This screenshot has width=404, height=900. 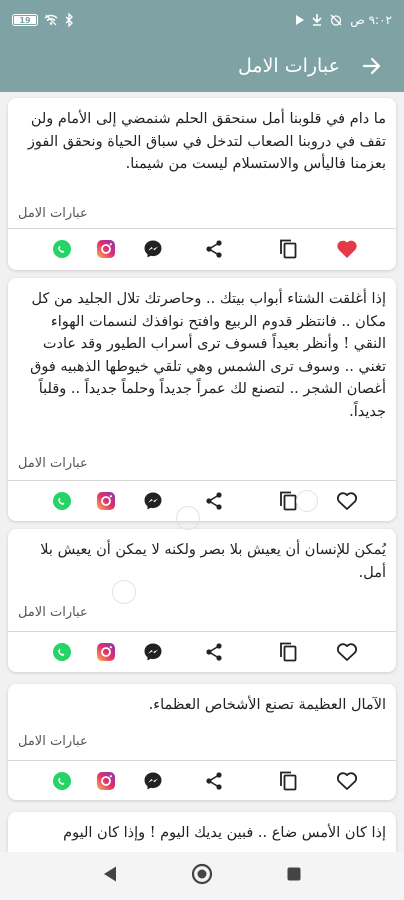 I want to click on battery-level: 19, so click(x=25, y=20).